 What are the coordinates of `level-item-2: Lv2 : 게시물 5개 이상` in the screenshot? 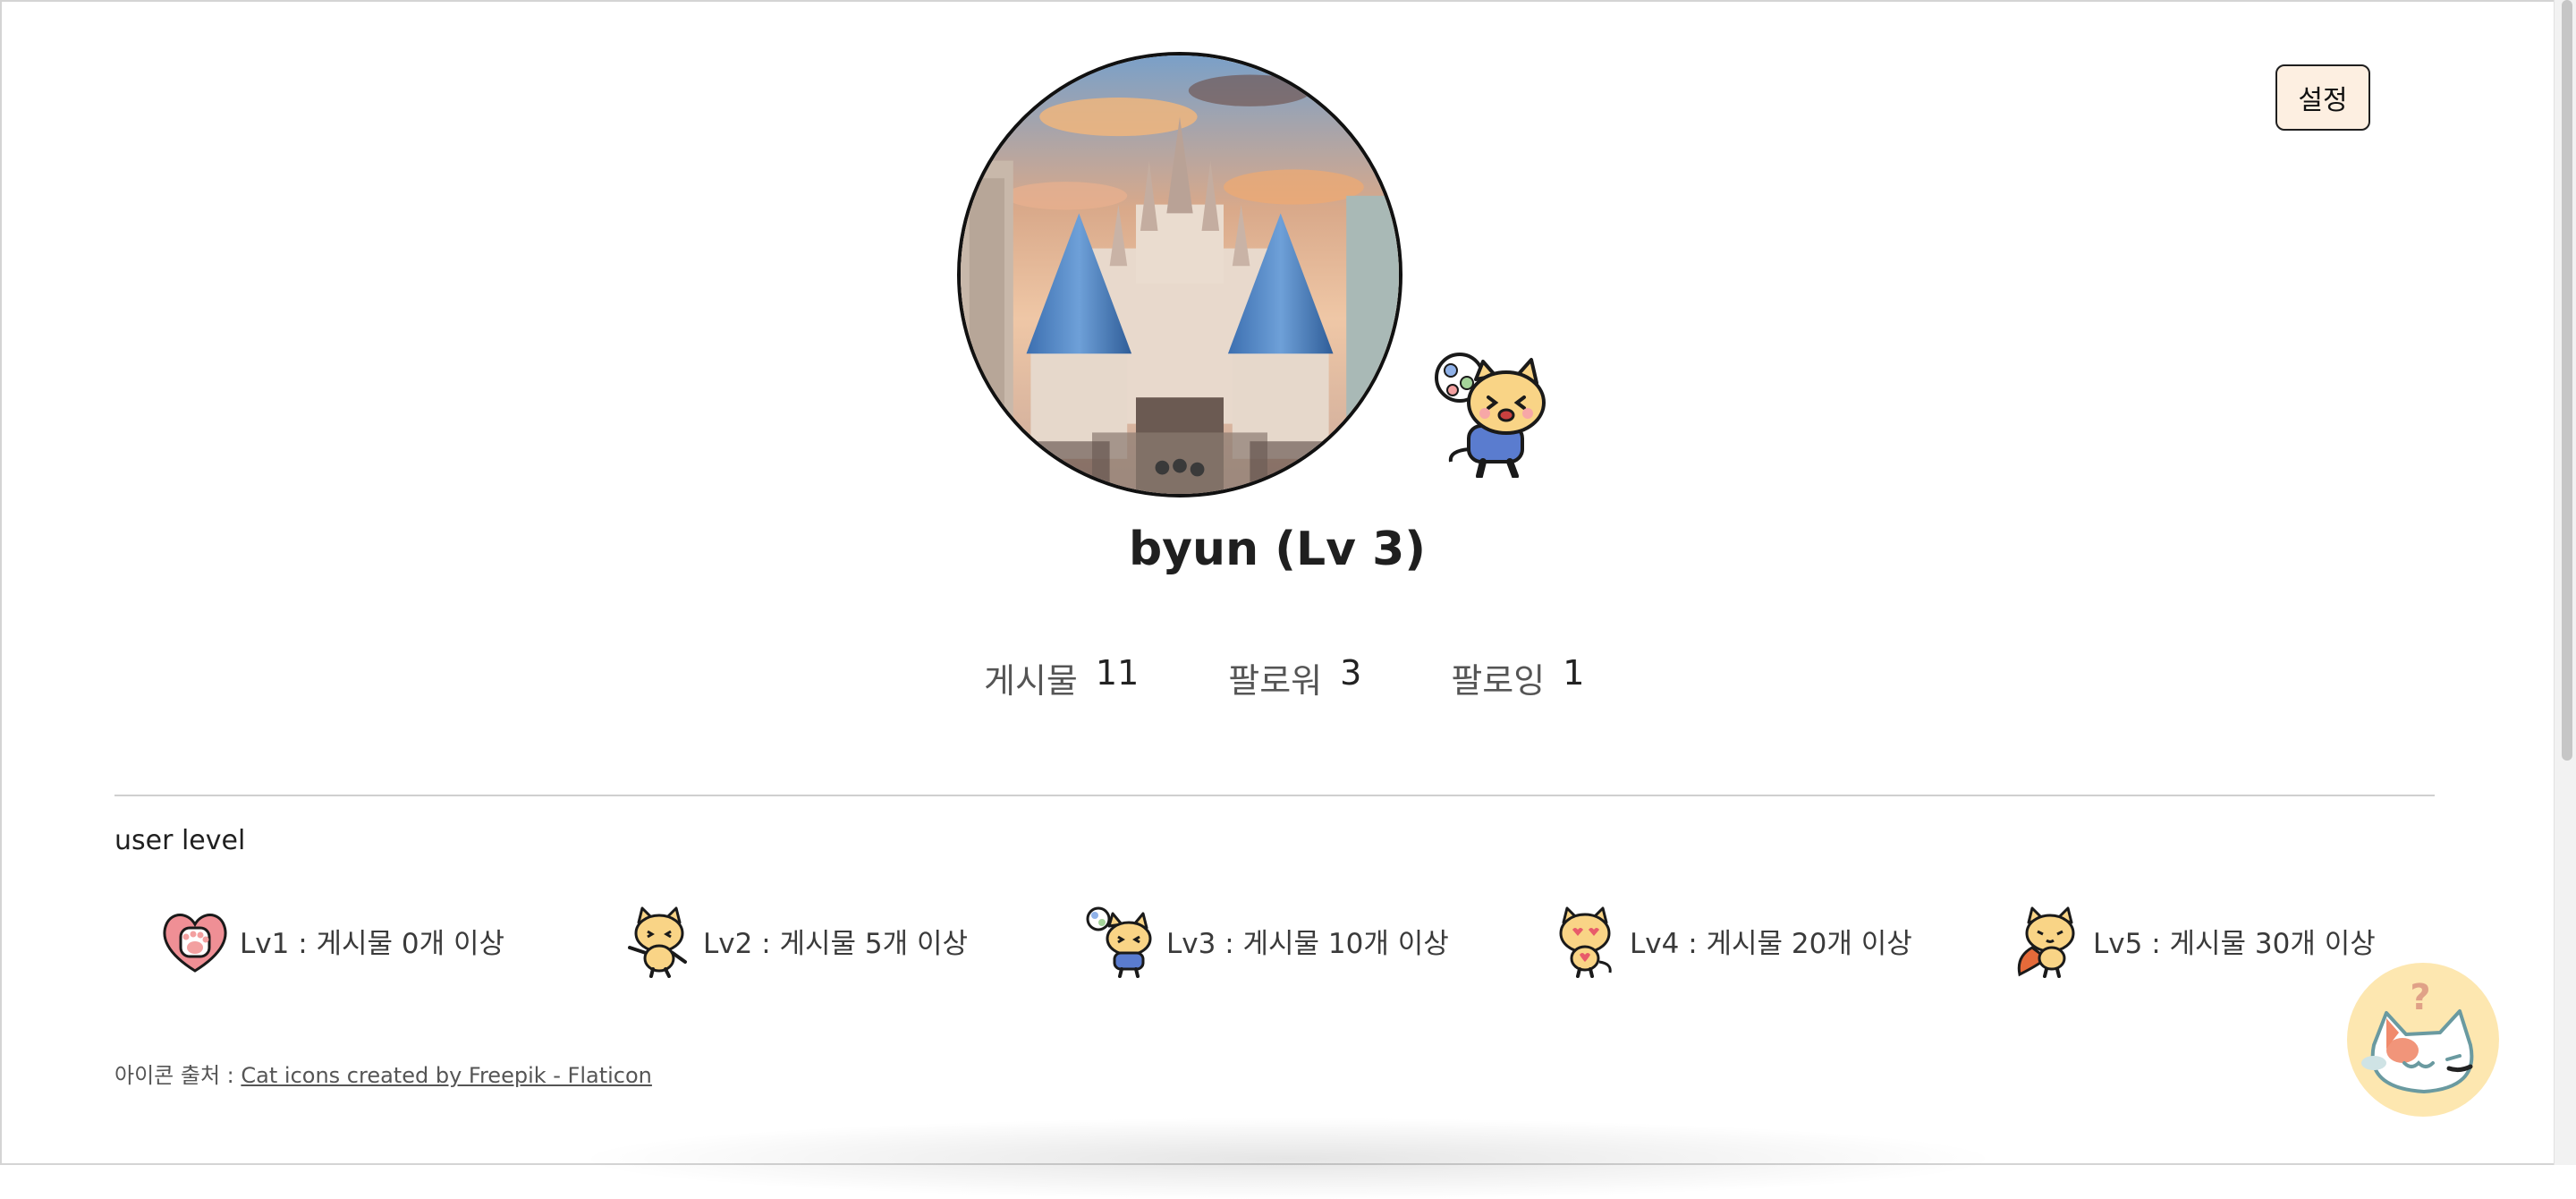 It's located at (794, 940).